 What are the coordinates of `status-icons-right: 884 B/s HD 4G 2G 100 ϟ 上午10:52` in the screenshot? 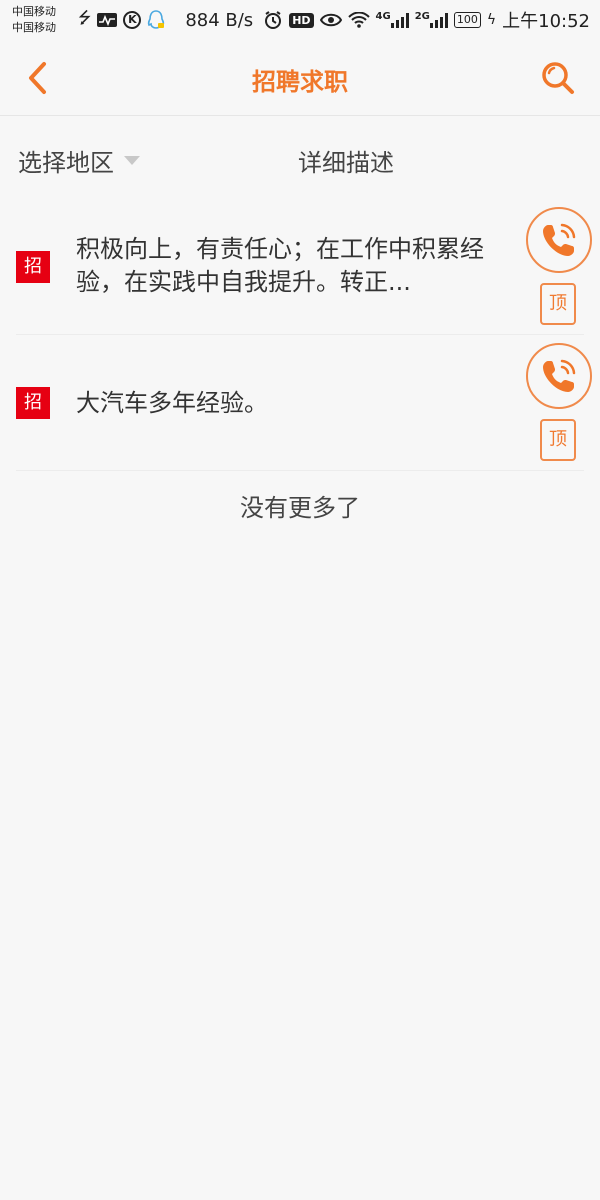 It's located at (387, 20).